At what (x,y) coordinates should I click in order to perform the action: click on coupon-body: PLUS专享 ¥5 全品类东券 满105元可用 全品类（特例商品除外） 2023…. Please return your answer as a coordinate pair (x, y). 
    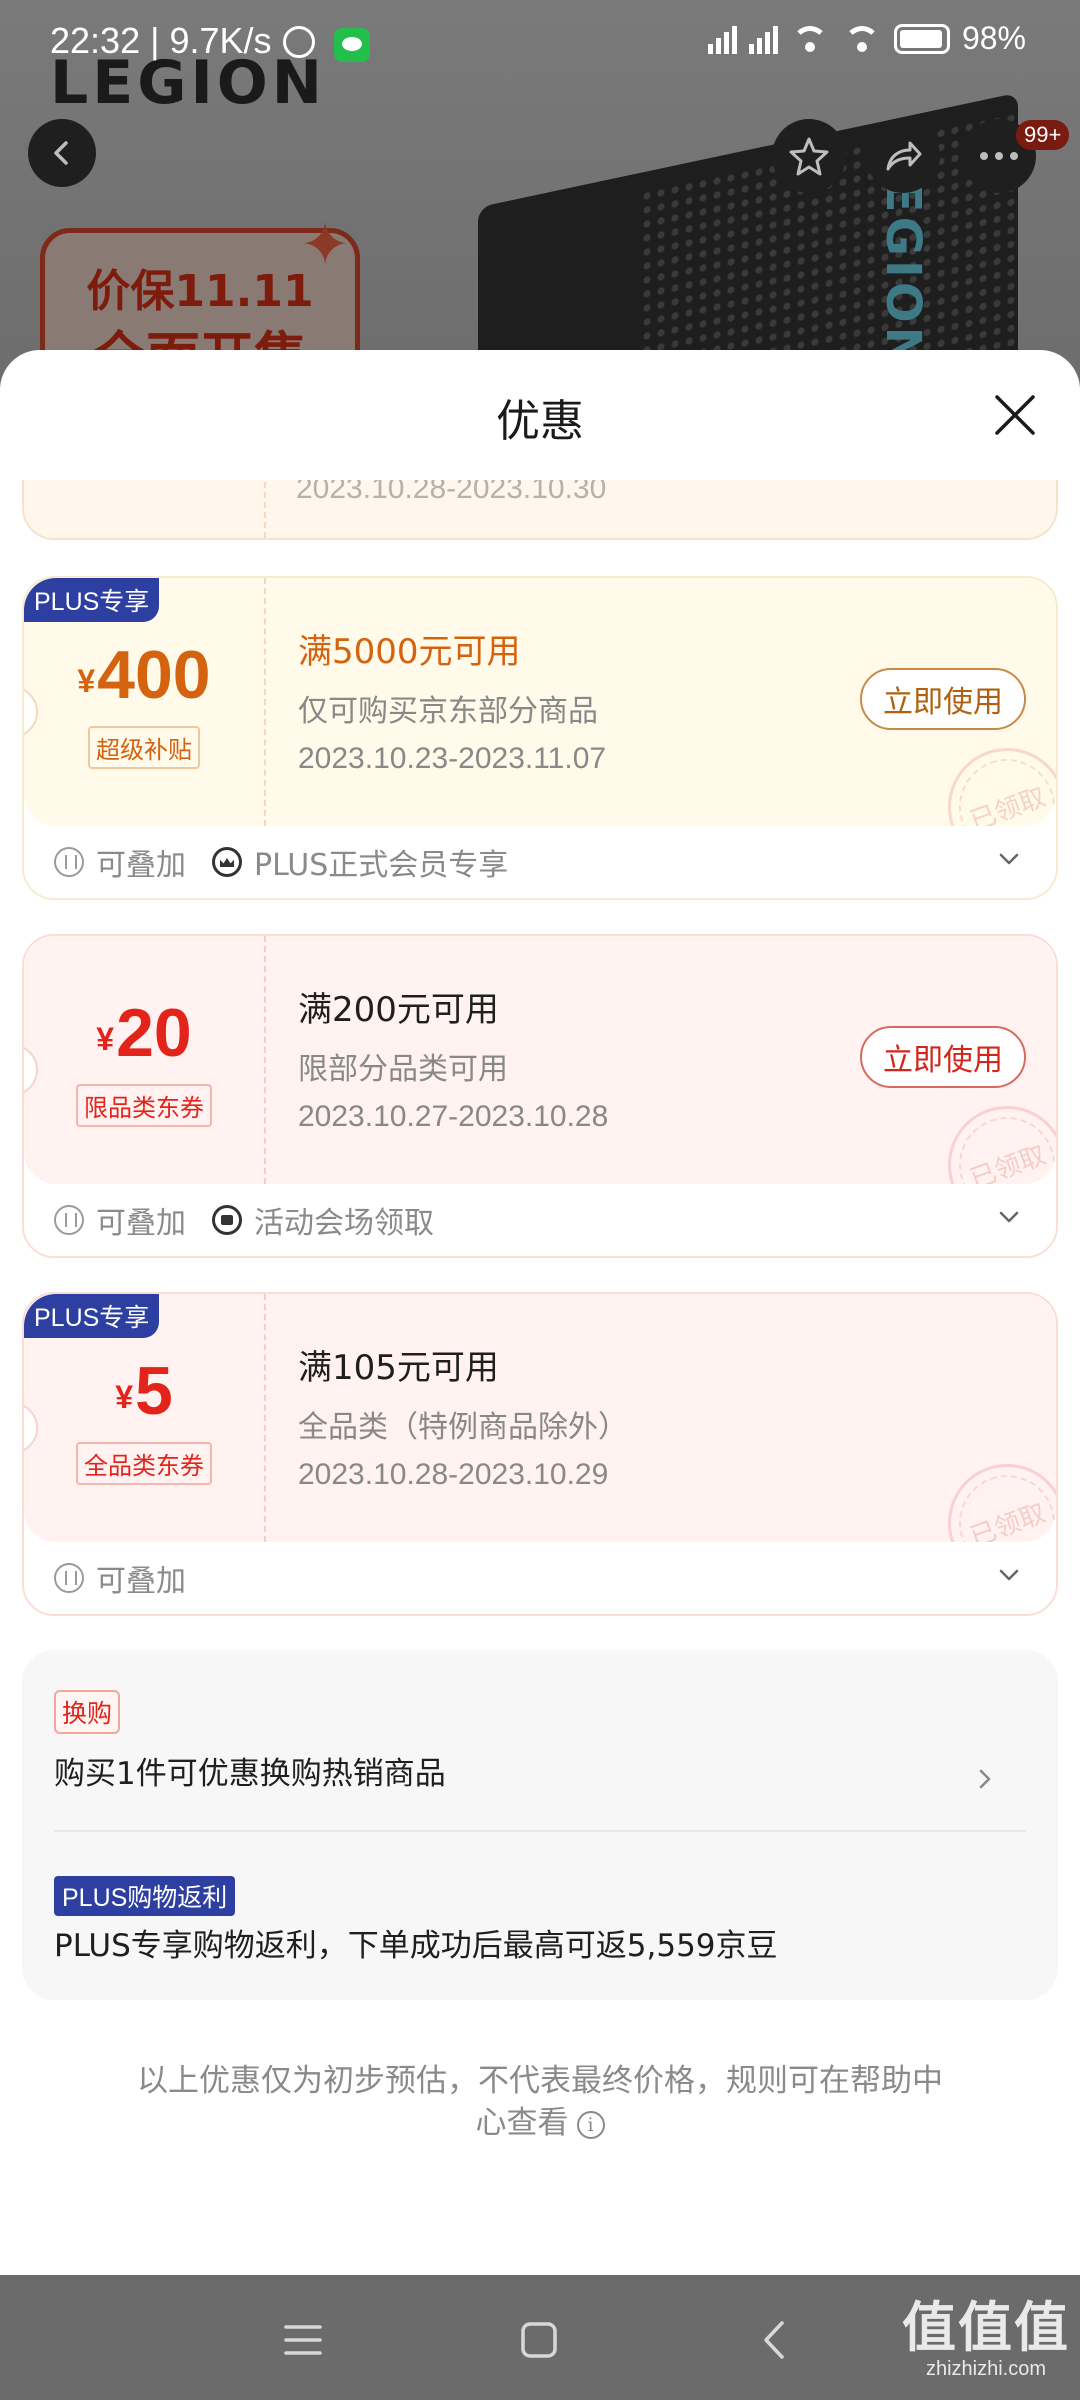
    Looking at the image, I should click on (540, 1418).